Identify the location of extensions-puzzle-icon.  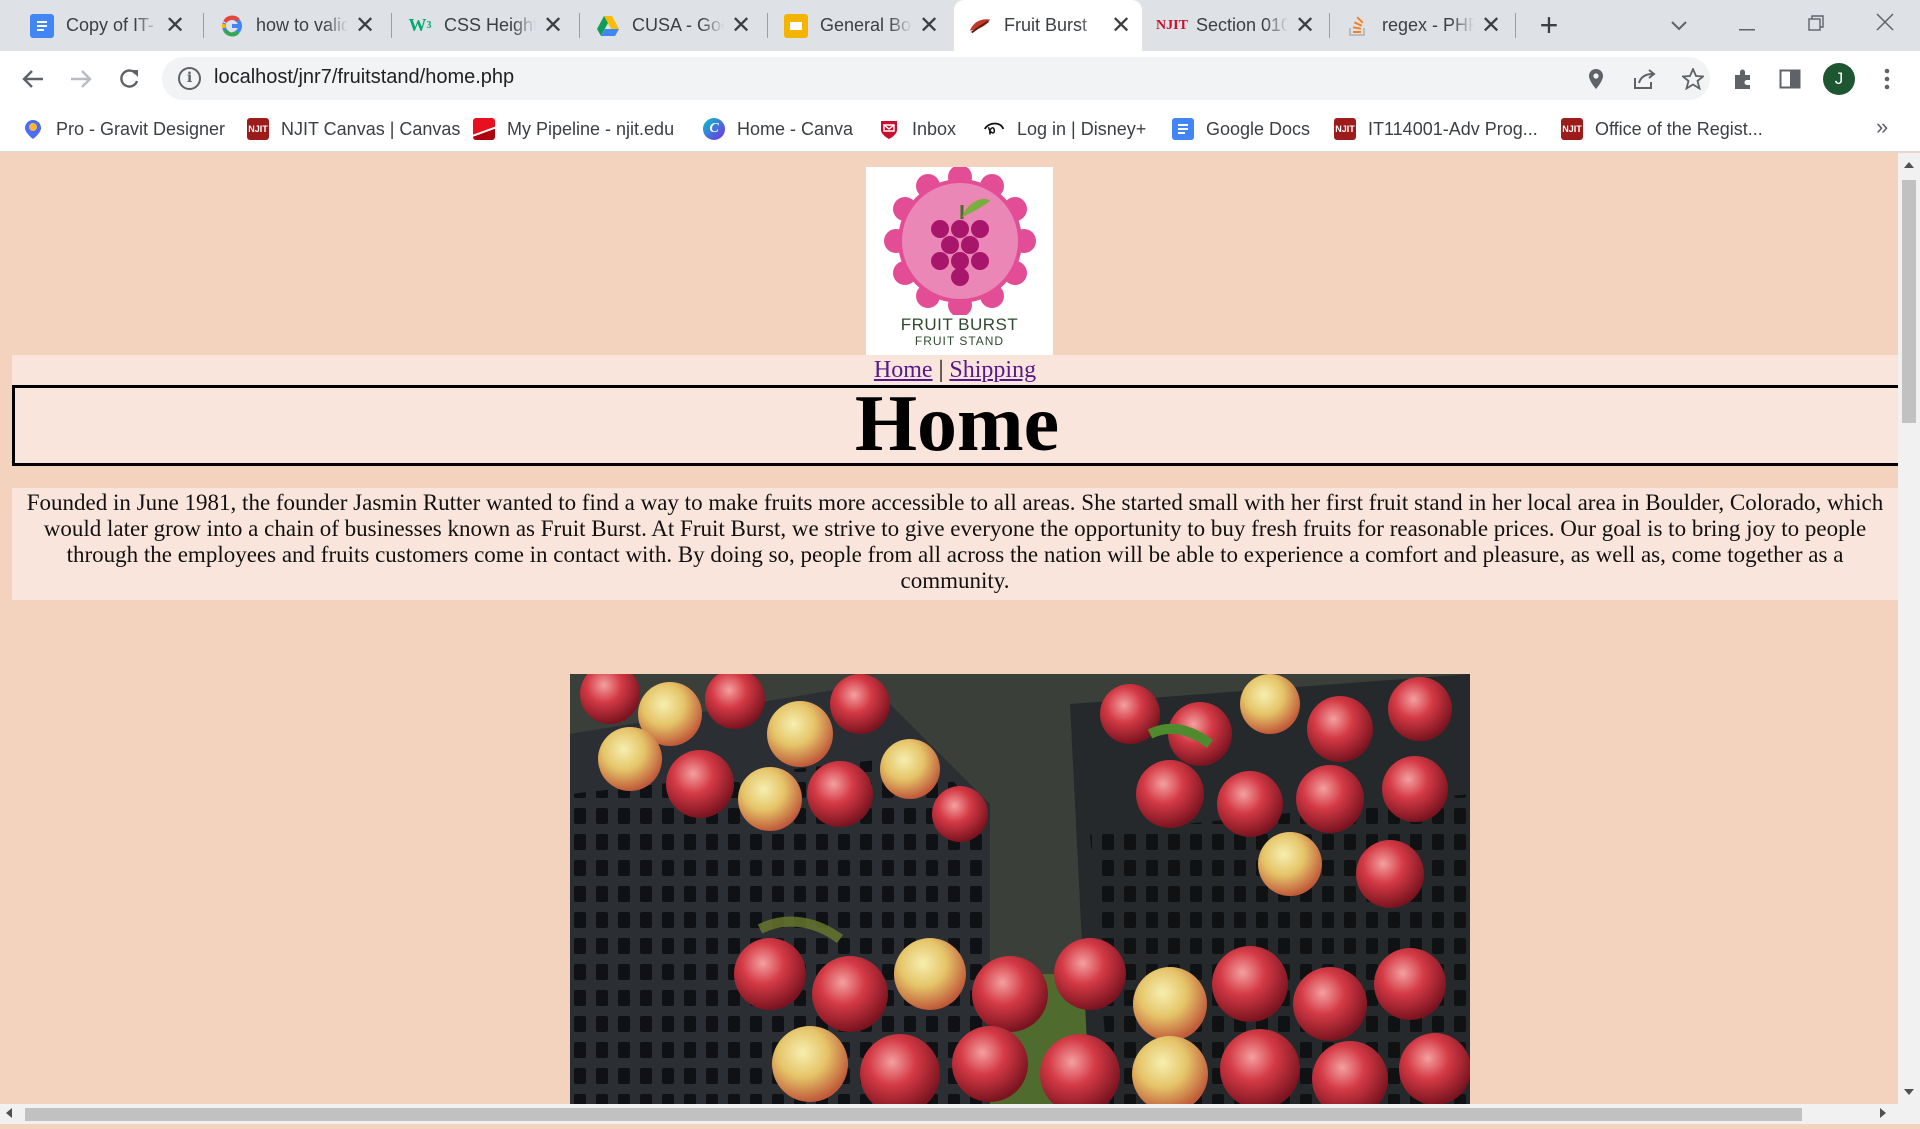
(1743, 79).